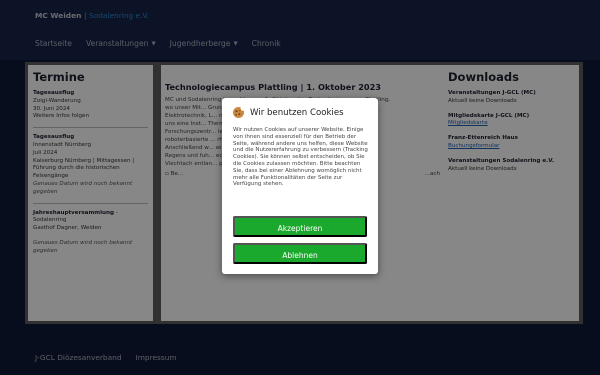 The image size is (600, 375). Describe the element at coordinates (300, 253) in the screenshot. I see `decline-cookies-button: Ablehnen` at that location.